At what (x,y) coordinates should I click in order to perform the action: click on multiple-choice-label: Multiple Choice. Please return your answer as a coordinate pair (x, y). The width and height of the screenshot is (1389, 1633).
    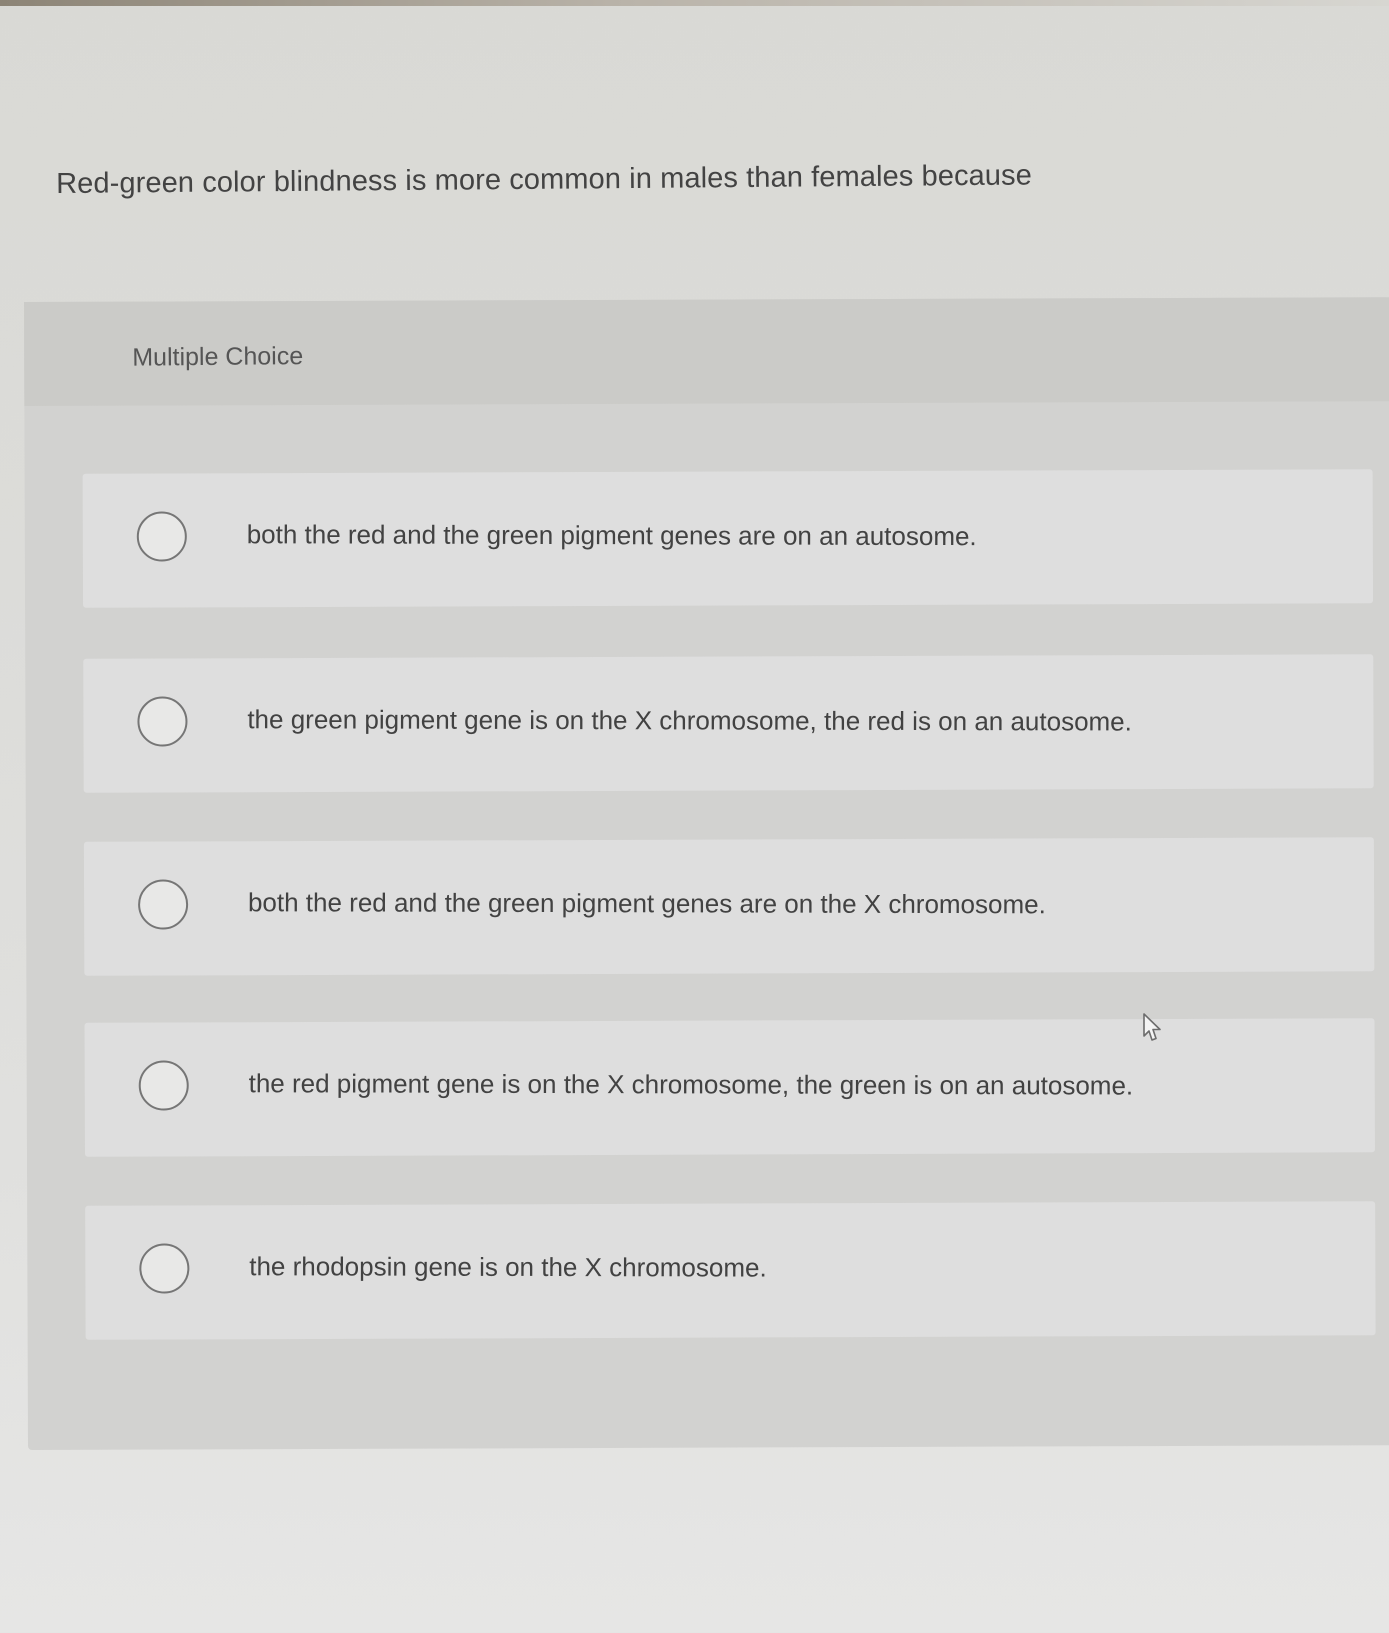
    Looking at the image, I should click on (218, 357).